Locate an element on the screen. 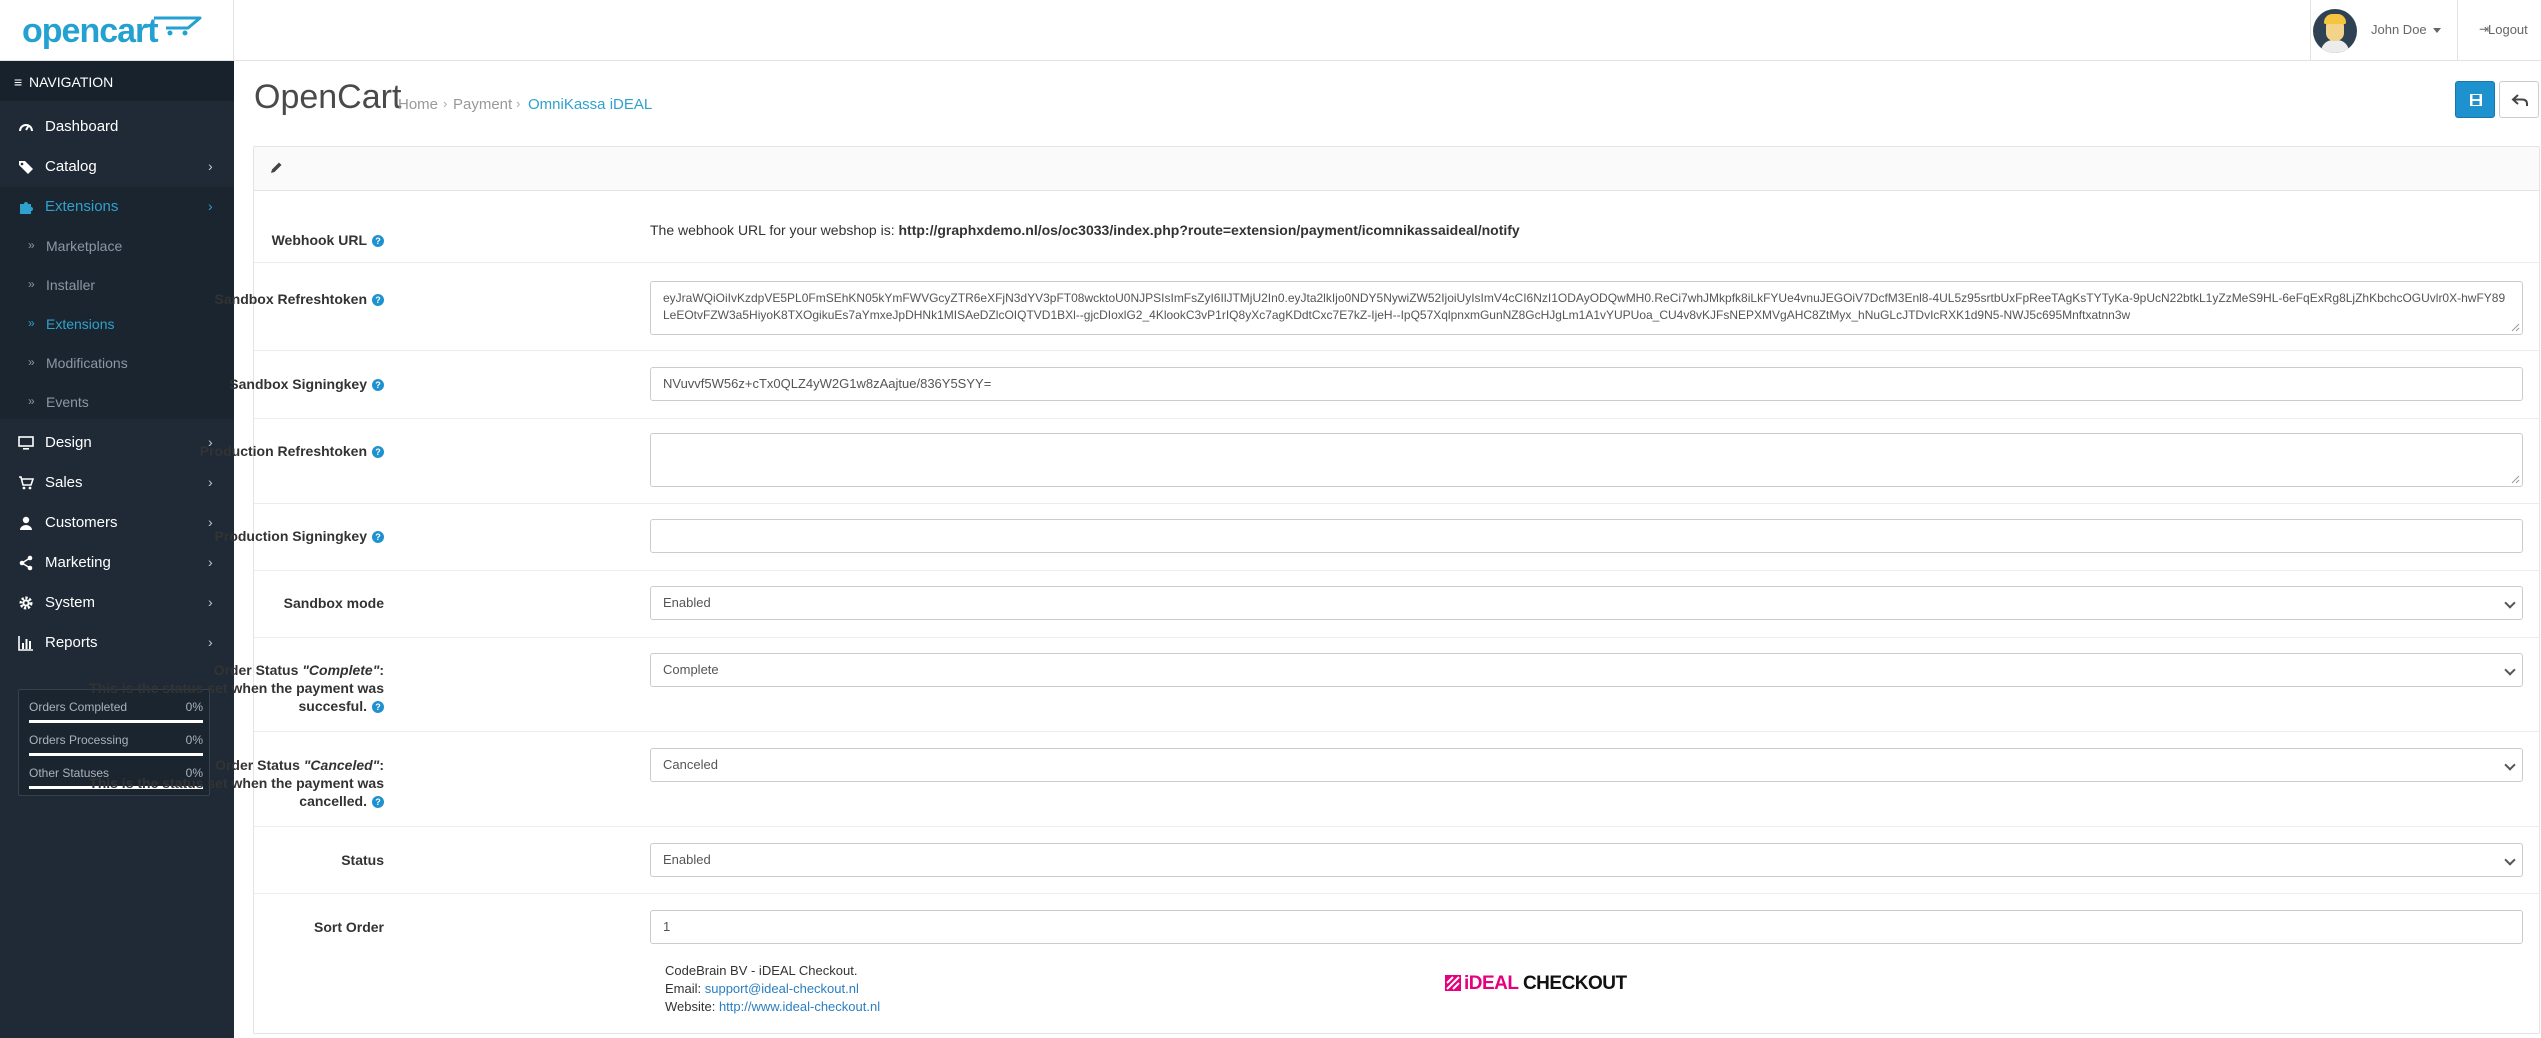  save-icon is located at coordinates (2476, 100).